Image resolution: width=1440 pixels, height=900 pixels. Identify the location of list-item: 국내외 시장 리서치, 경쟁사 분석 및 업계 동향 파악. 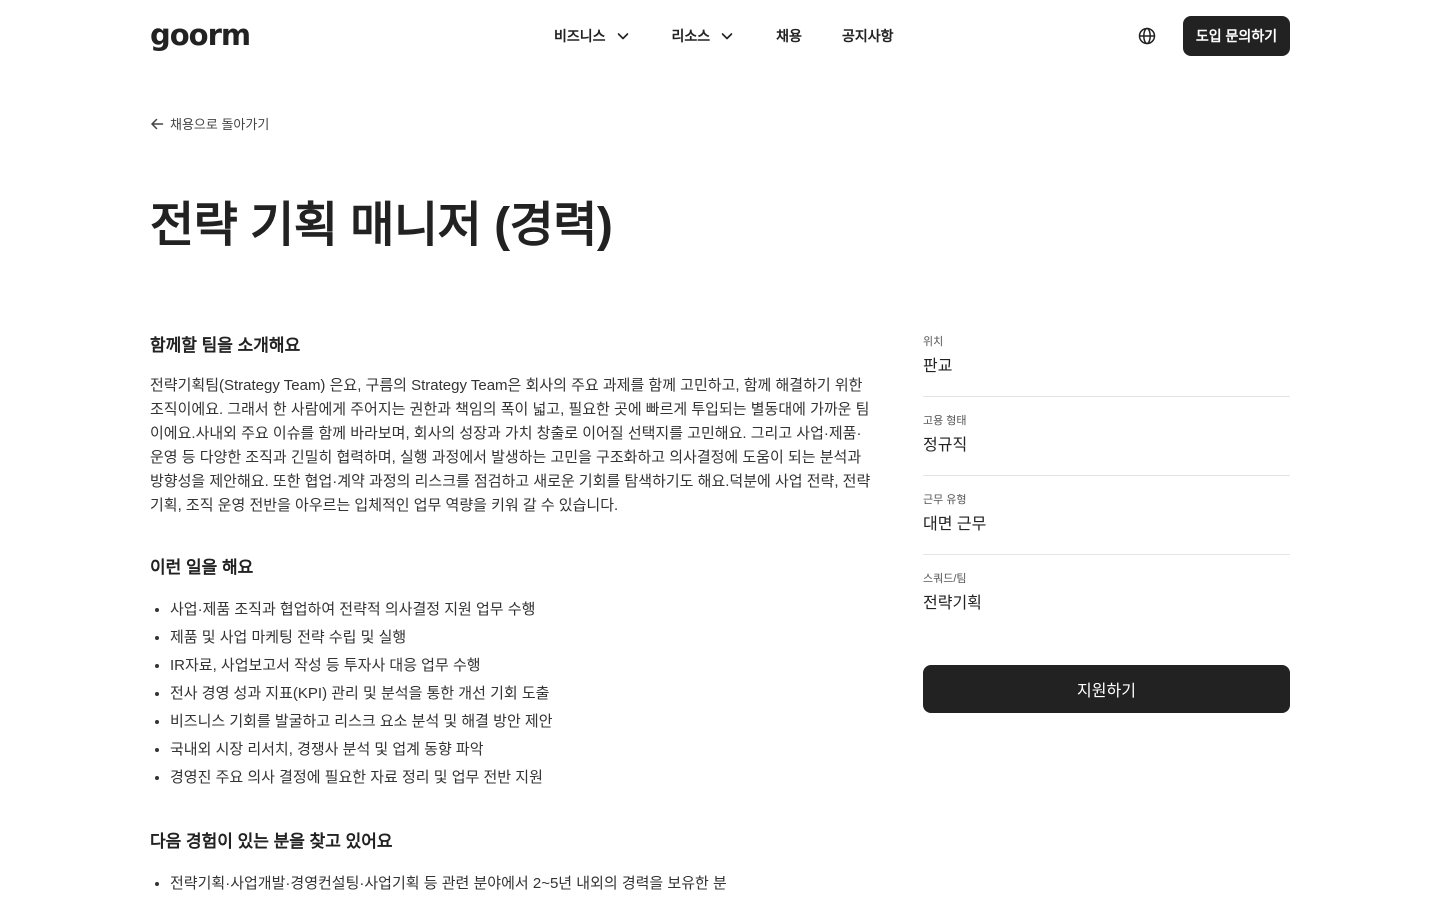
(512, 750).